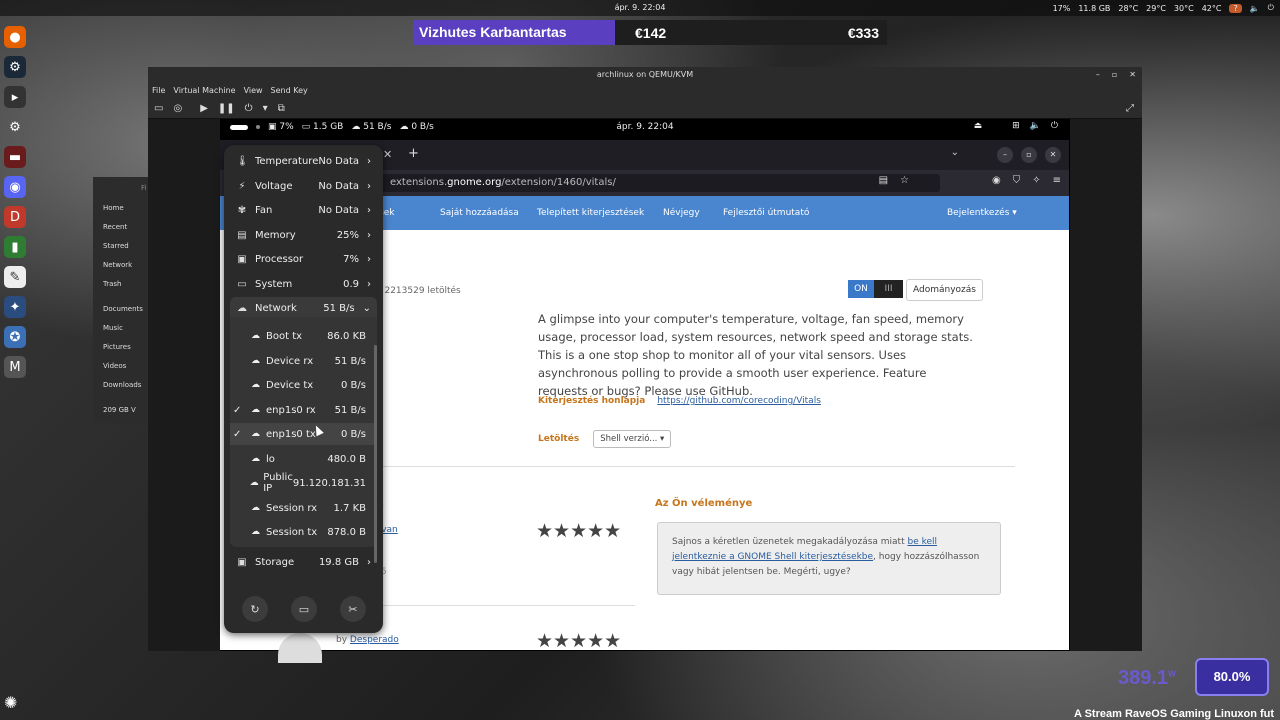 The height and width of the screenshot is (720, 1280). What do you see at coordinates (177, 108) in the screenshot?
I see `details-bulb-icon: ◎` at bounding box center [177, 108].